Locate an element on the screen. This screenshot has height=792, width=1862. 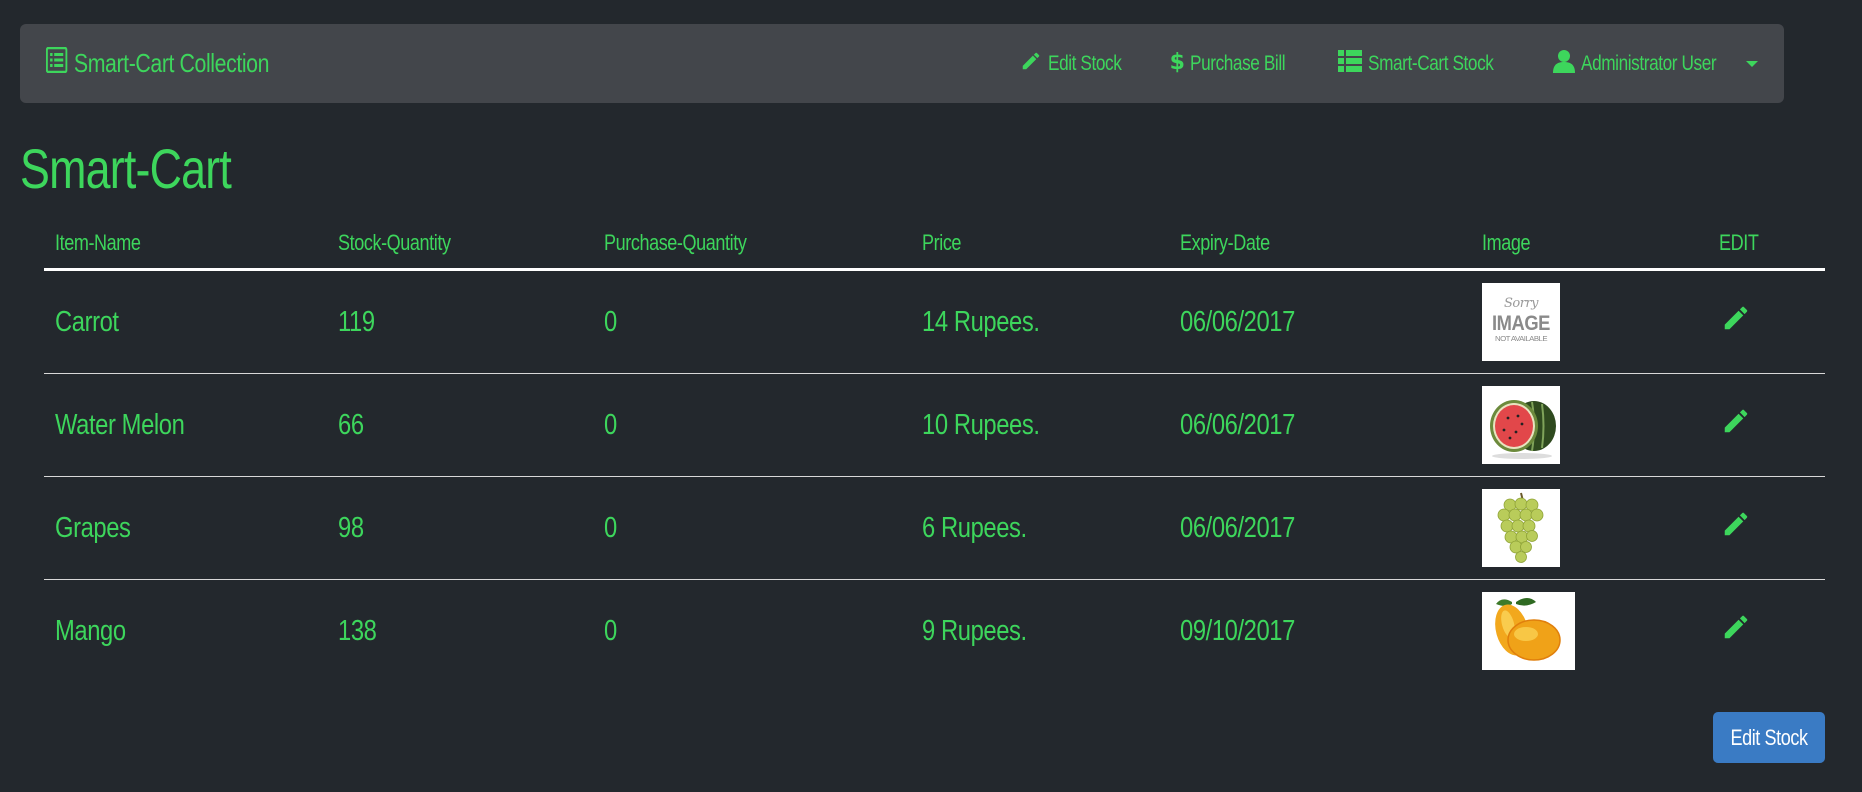
navbar-brand: Smart-Cart Collection is located at coordinates (157, 63).